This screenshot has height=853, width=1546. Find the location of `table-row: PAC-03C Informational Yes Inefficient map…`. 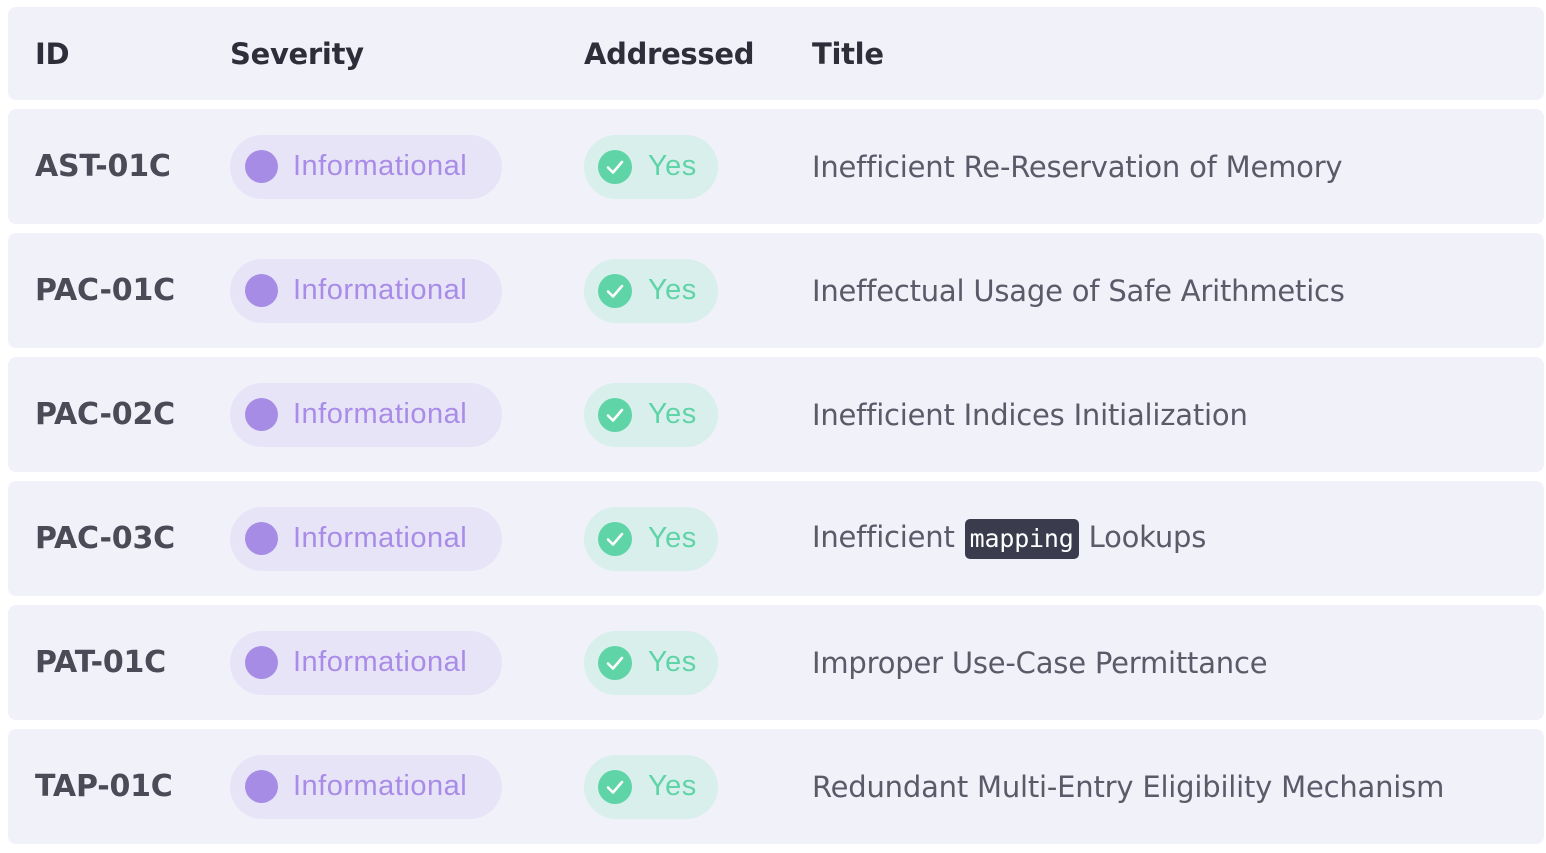

table-row: PAC-03C Informational Yes Inefficient map… is located at coordinates (776, 538).